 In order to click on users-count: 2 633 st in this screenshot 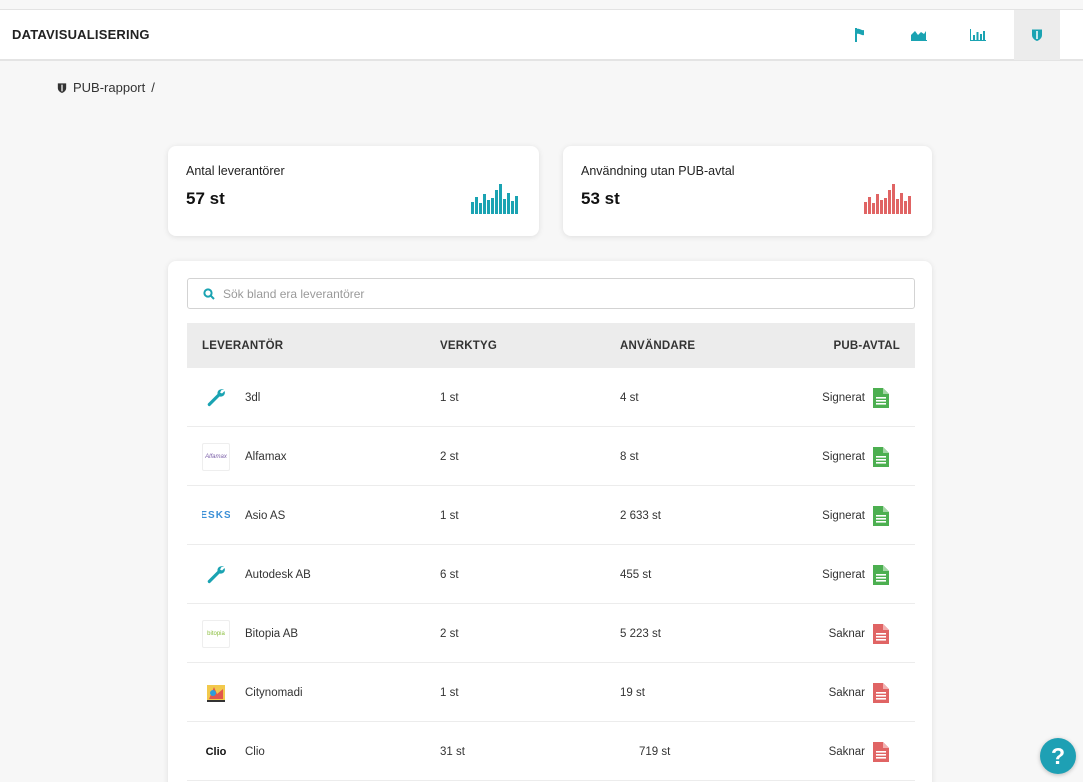, I will do `click(640, 515)`.